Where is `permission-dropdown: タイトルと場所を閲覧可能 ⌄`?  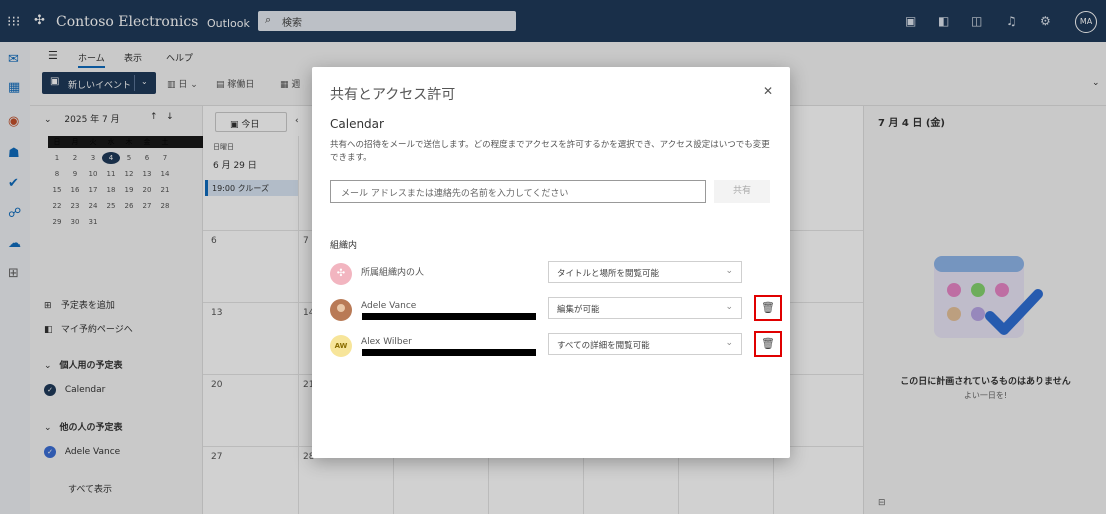 permission-dropdown: タイトルと場所を閲覧可能 ⌄ is located at coordinates (645, 272).